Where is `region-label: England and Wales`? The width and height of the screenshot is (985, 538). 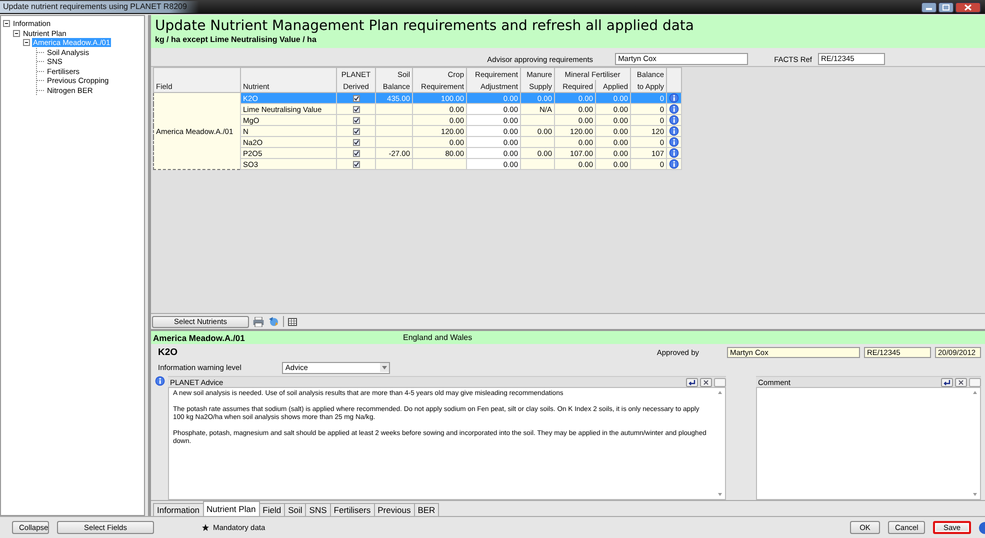
region-label: England and Wales is located at coordinates (437, 337).